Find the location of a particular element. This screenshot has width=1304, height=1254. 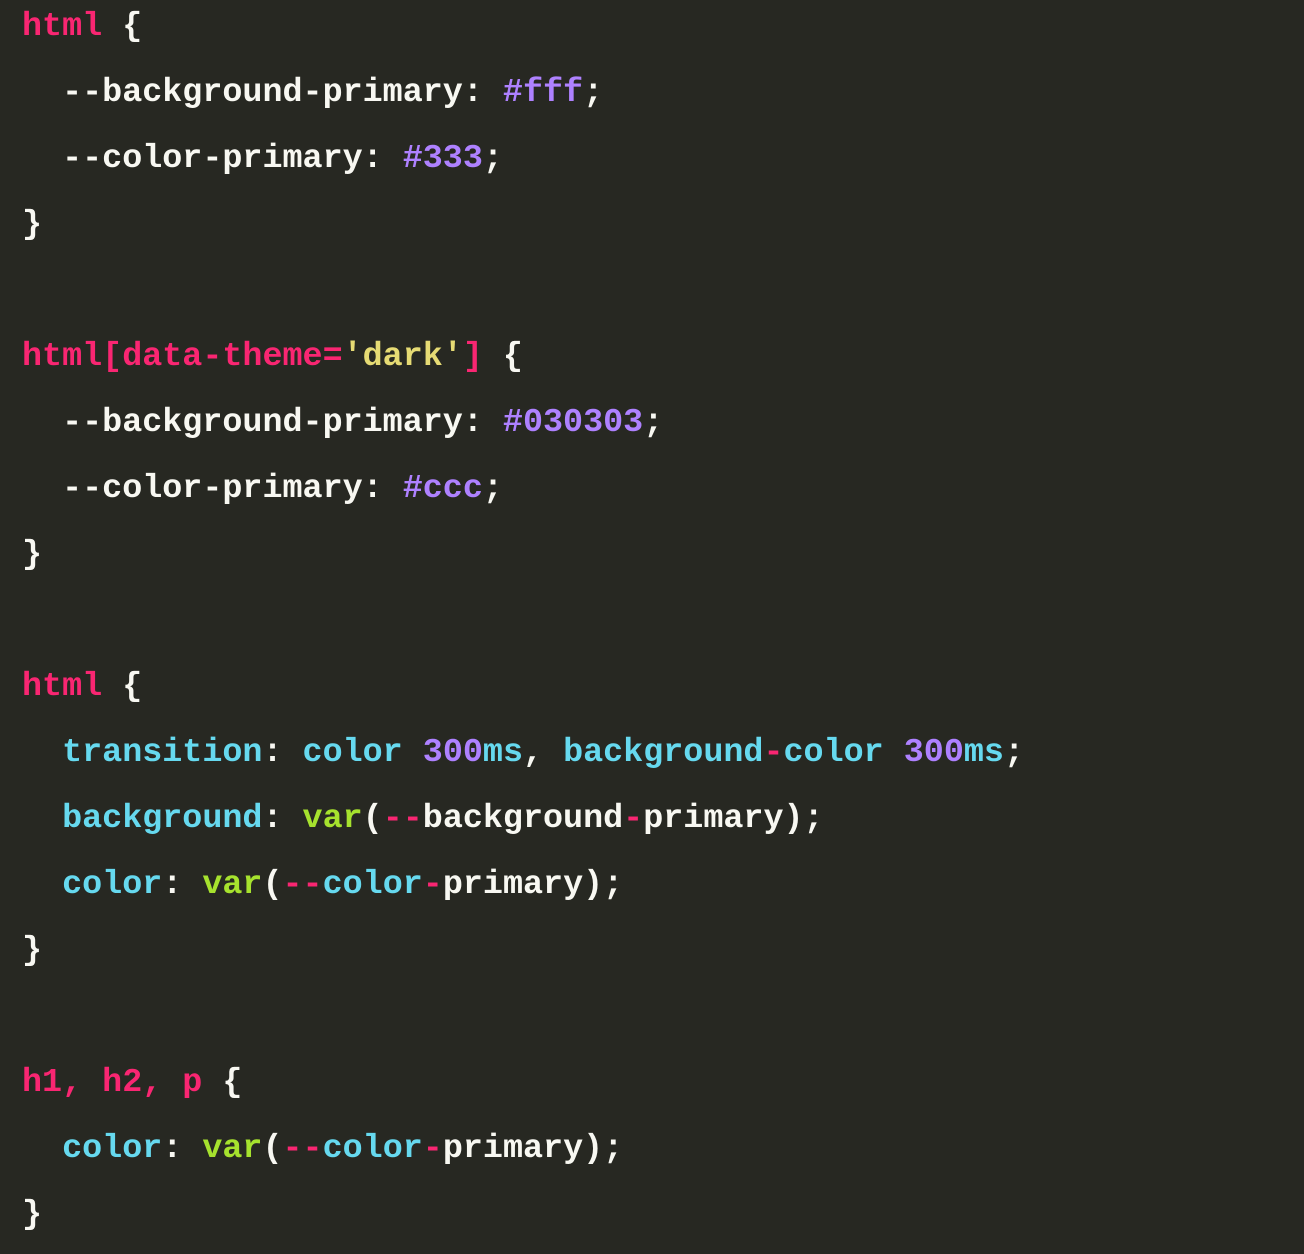

code-line: --background-primary: #030303; is located at coordinates (523, 429).